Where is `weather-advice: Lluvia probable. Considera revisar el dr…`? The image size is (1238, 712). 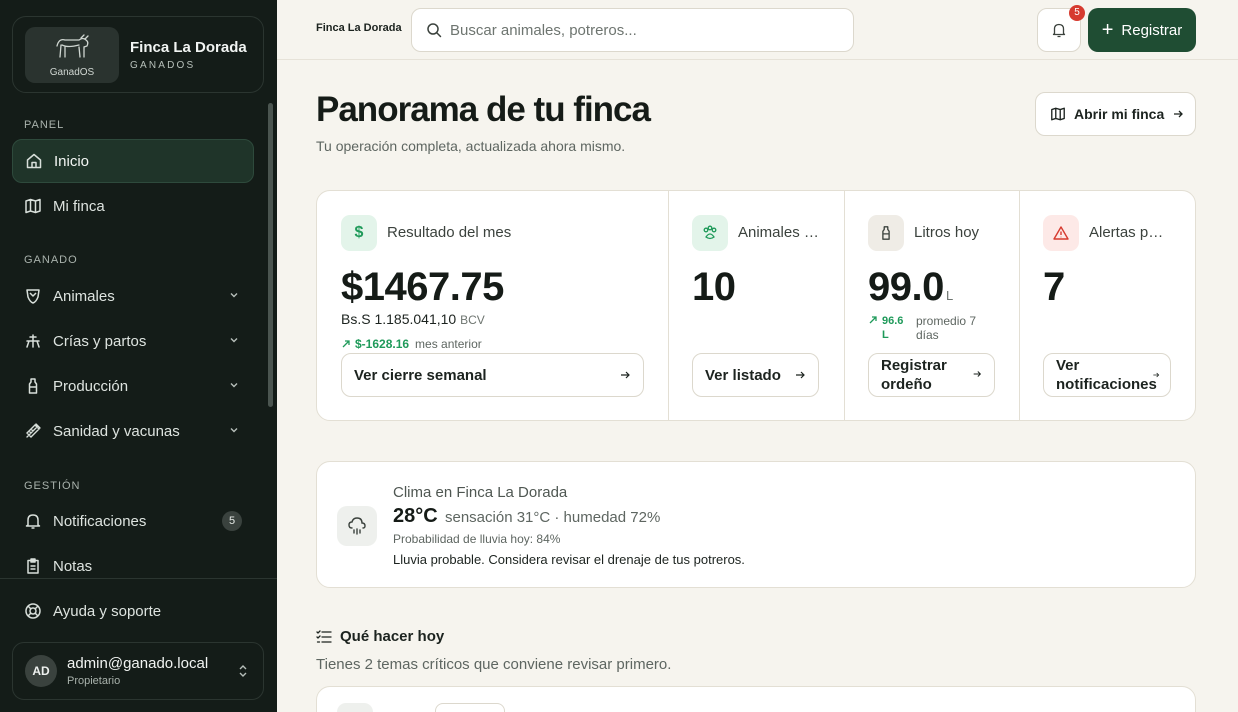 weather-advice: Lluvia probable. Considera revisar el dr… is located at coordinates (569, 559).